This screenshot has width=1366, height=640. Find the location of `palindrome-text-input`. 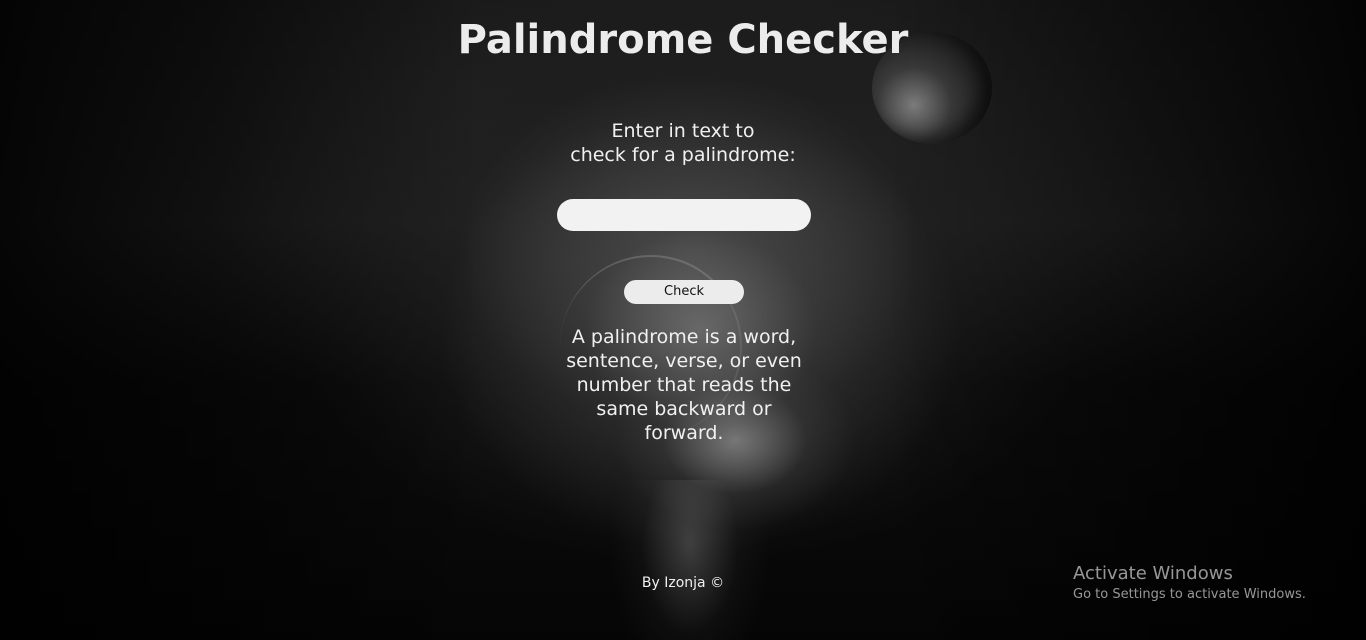

palindrome-text-input is located at coordinates (684, 215).